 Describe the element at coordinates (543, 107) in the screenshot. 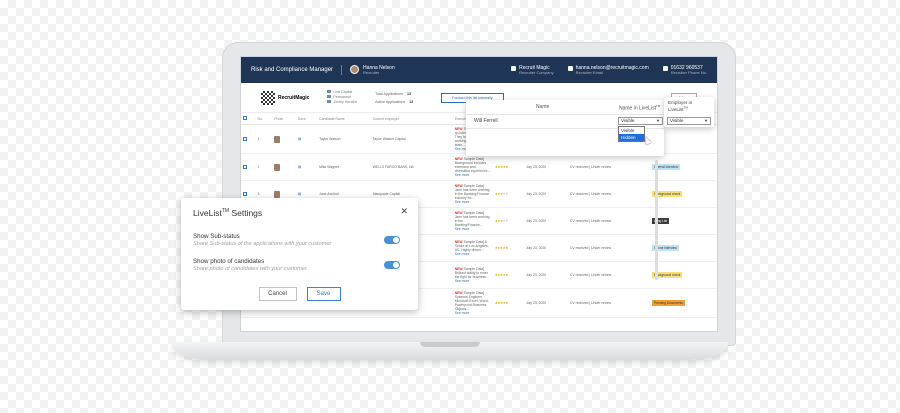

I see `col-name-header: Name` at that location.